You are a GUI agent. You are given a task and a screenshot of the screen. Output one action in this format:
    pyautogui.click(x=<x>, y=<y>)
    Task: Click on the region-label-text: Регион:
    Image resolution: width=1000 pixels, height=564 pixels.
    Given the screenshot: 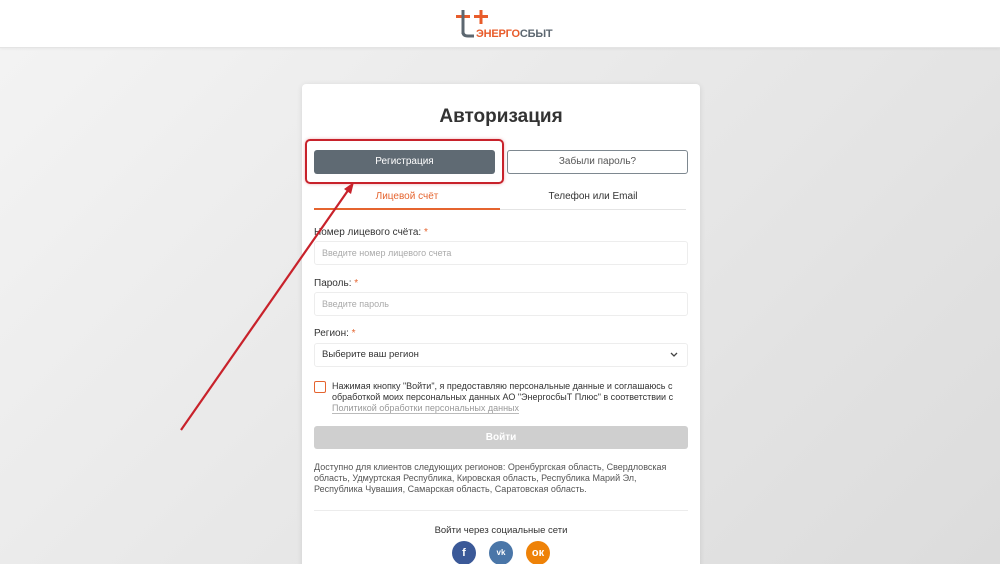 What is the action you would take?
    pyautogui.click(x=331, y=333)
    